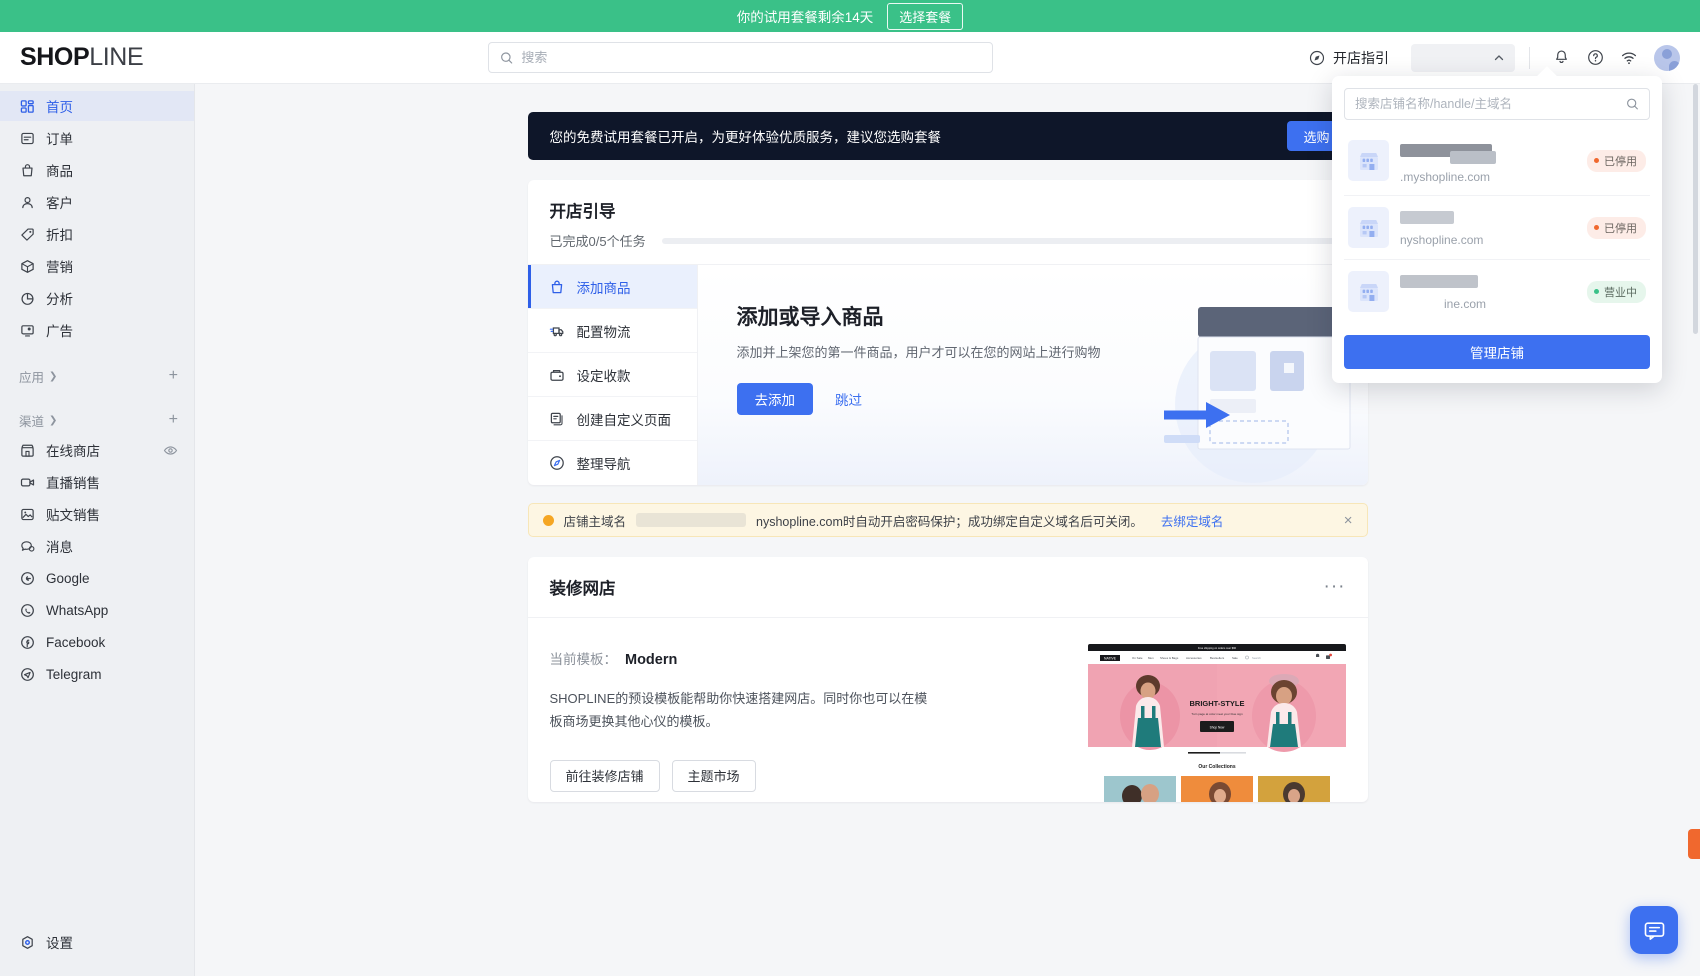  Describe the element at coordinates (1654, 930) in the screenshot. I see `chat-button` at that location.